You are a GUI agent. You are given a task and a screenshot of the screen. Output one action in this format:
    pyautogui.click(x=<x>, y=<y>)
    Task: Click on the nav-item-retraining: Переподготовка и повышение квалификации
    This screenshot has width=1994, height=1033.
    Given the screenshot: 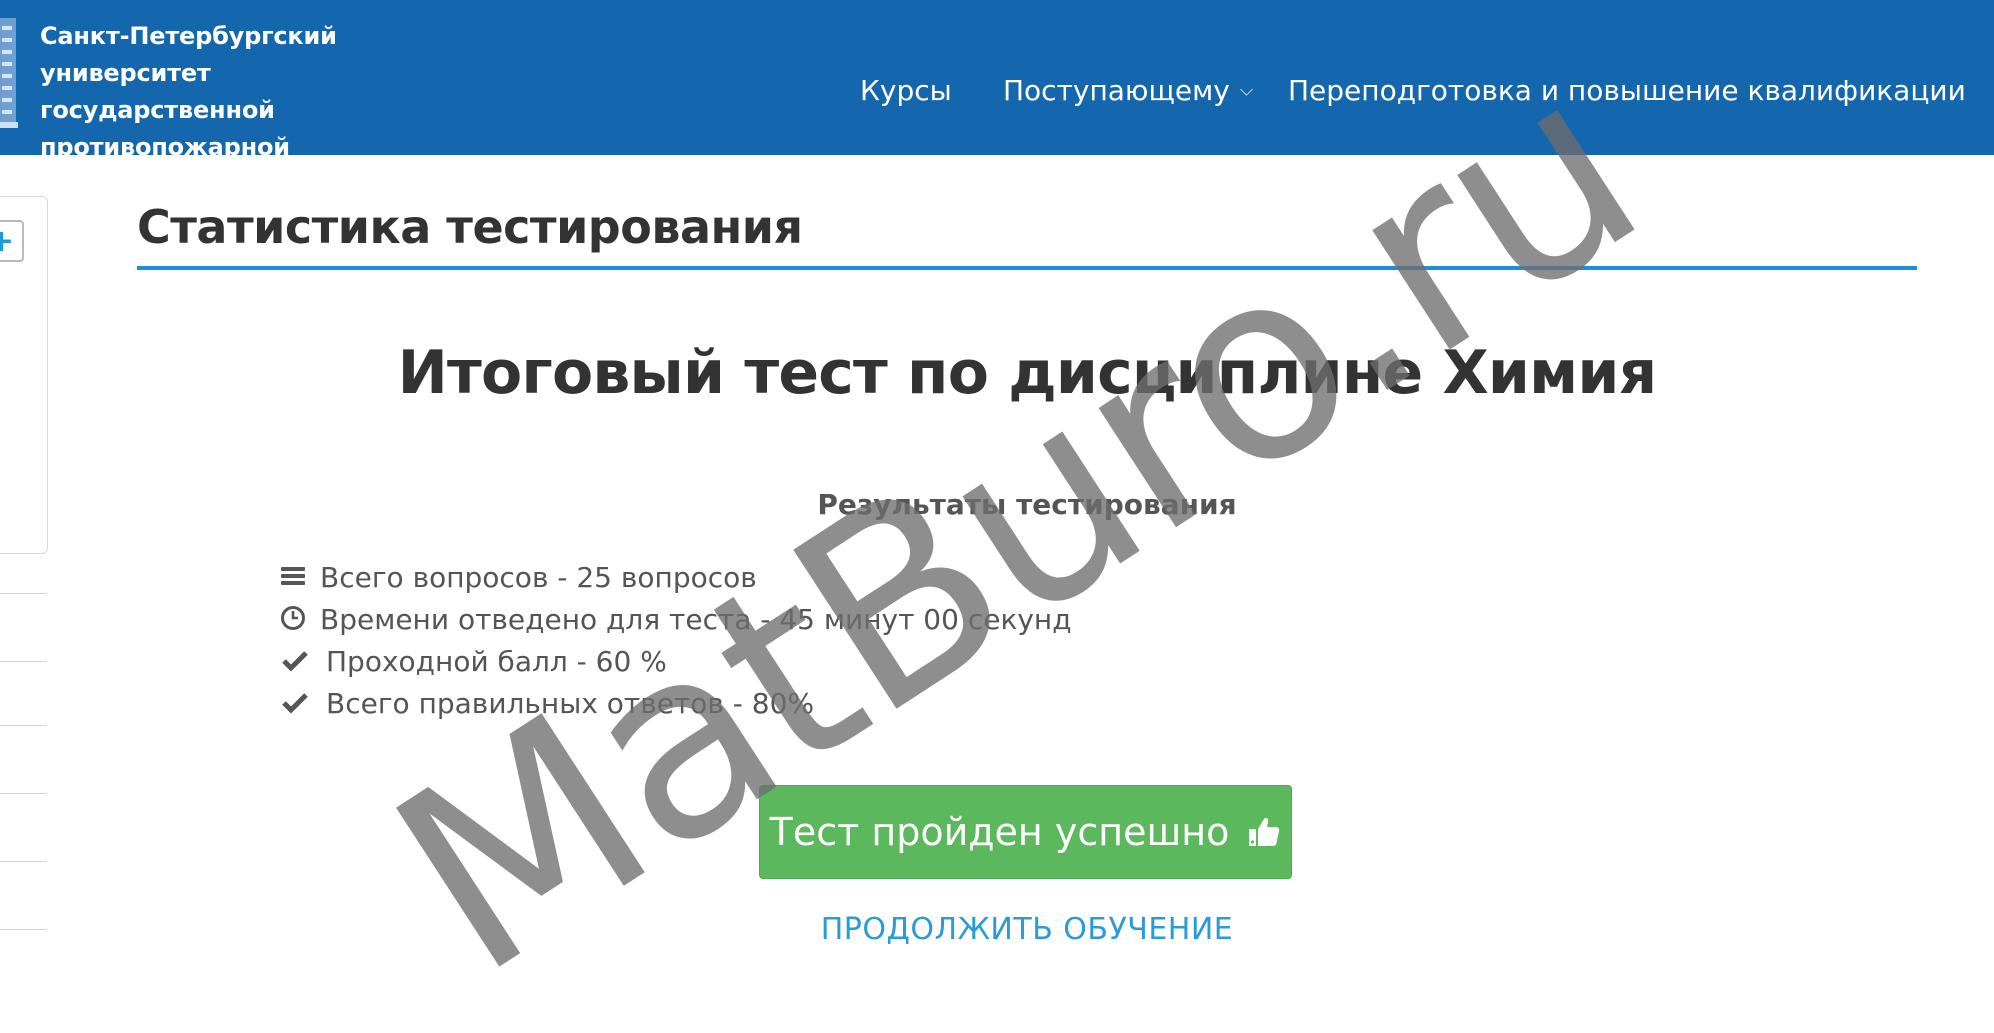 What is the action you would take?
    pyautogui.click(x=1627, y=91)
    